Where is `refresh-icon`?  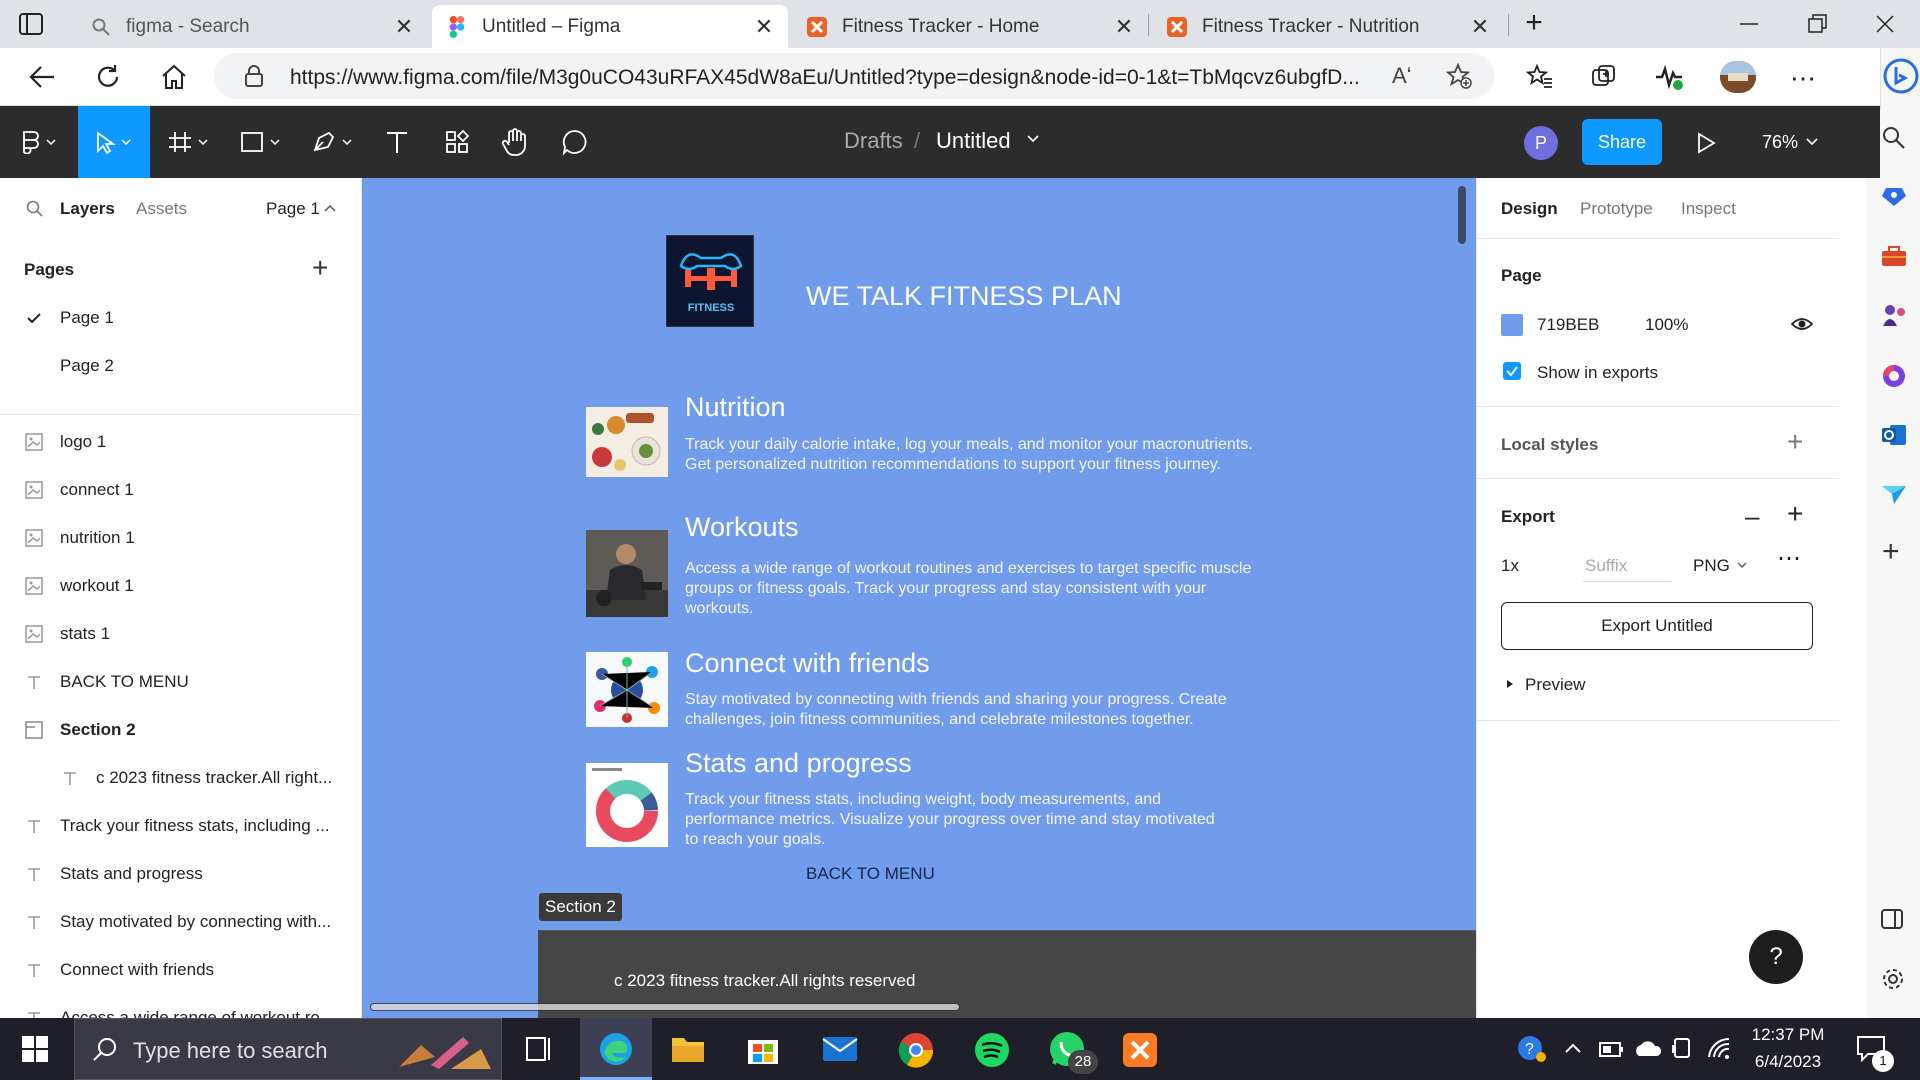 refresh-icon is located at coordinates (108, 77).